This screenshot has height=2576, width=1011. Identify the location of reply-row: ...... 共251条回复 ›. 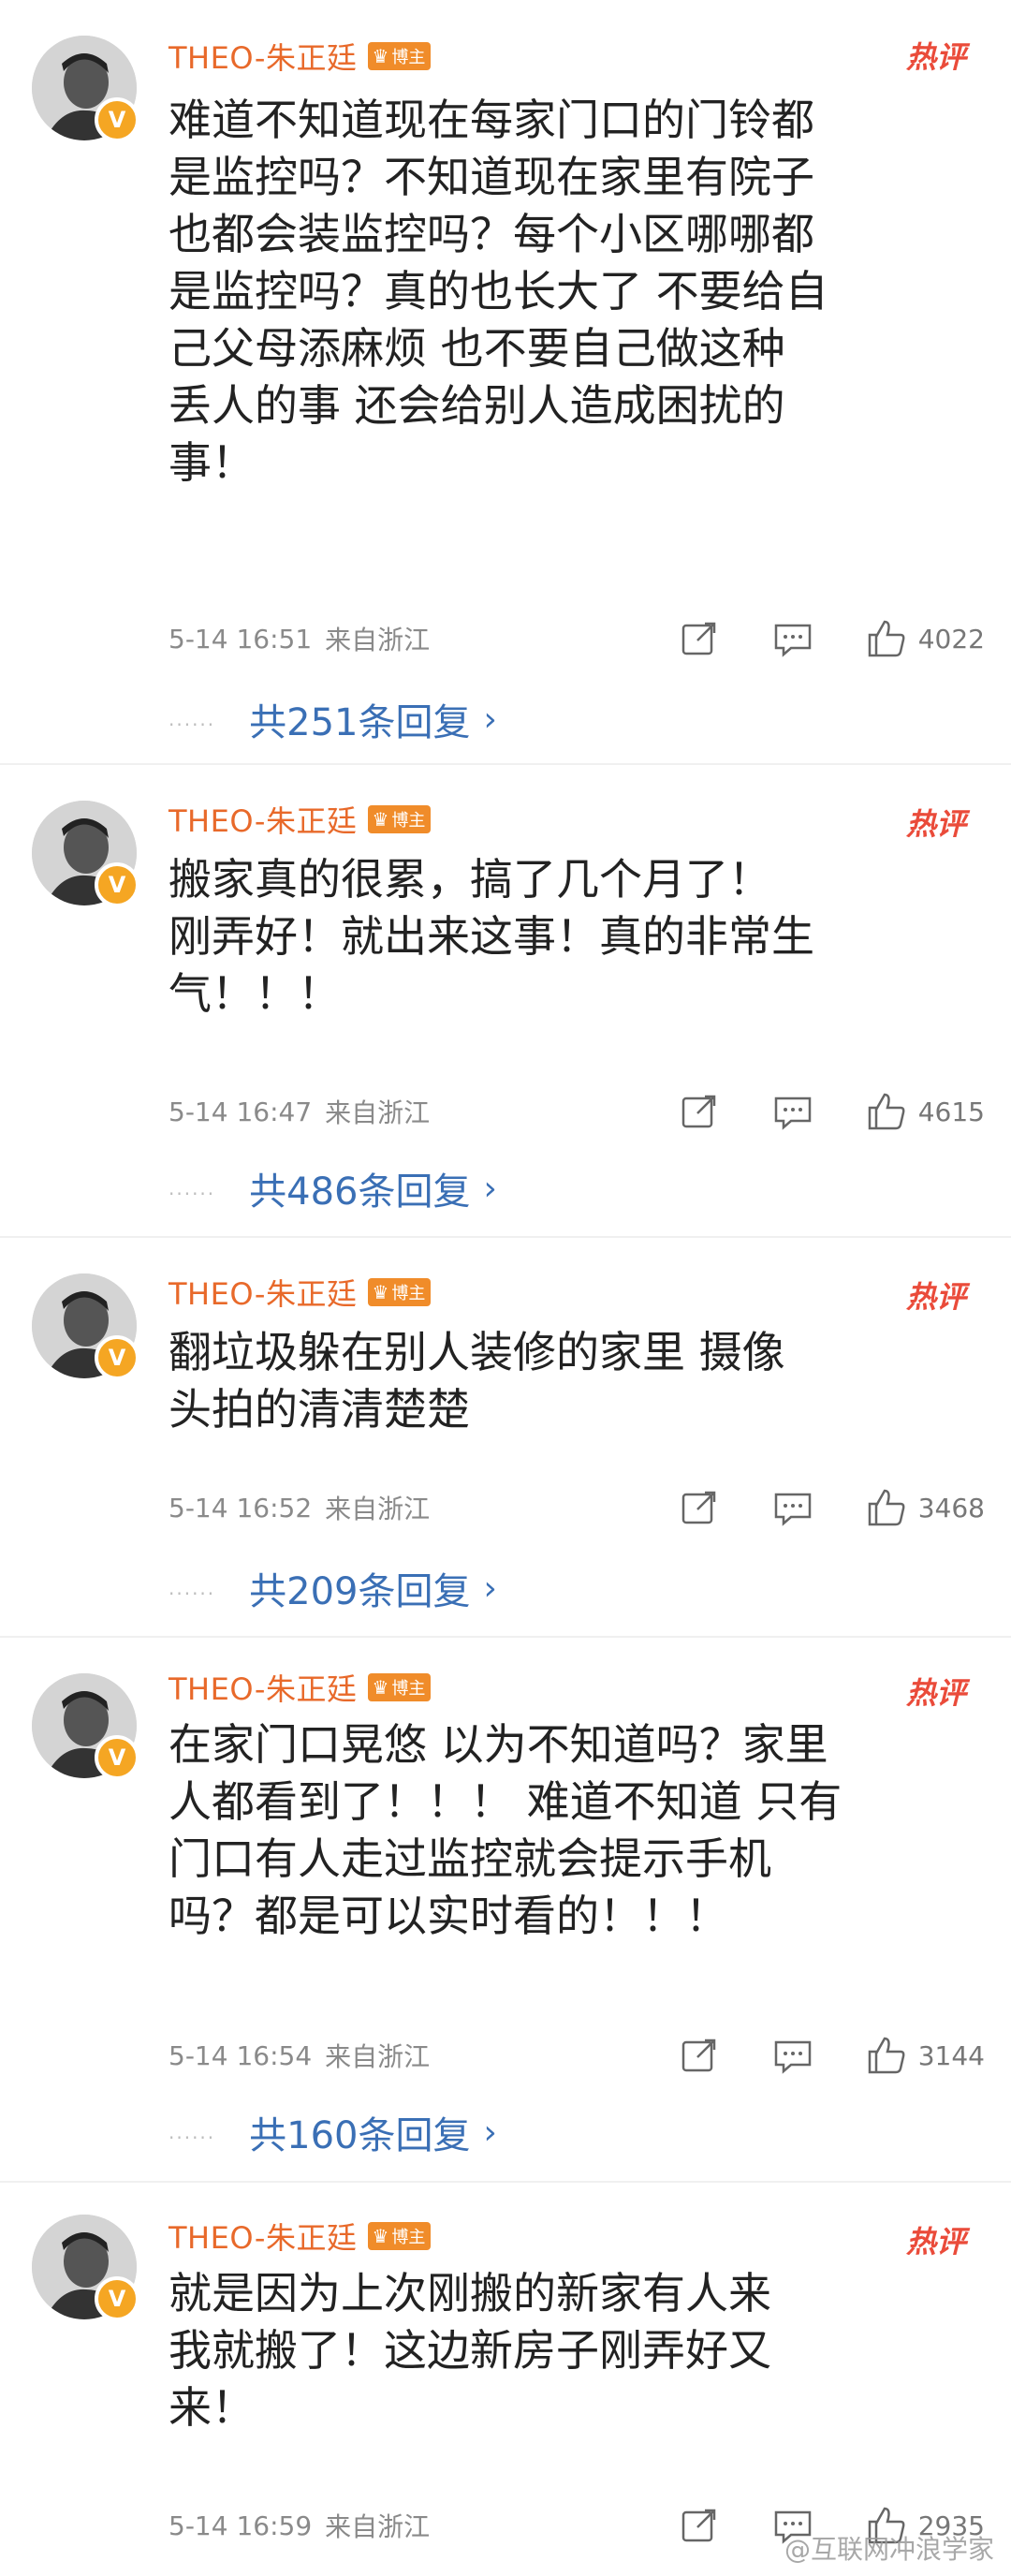
(332, 719).